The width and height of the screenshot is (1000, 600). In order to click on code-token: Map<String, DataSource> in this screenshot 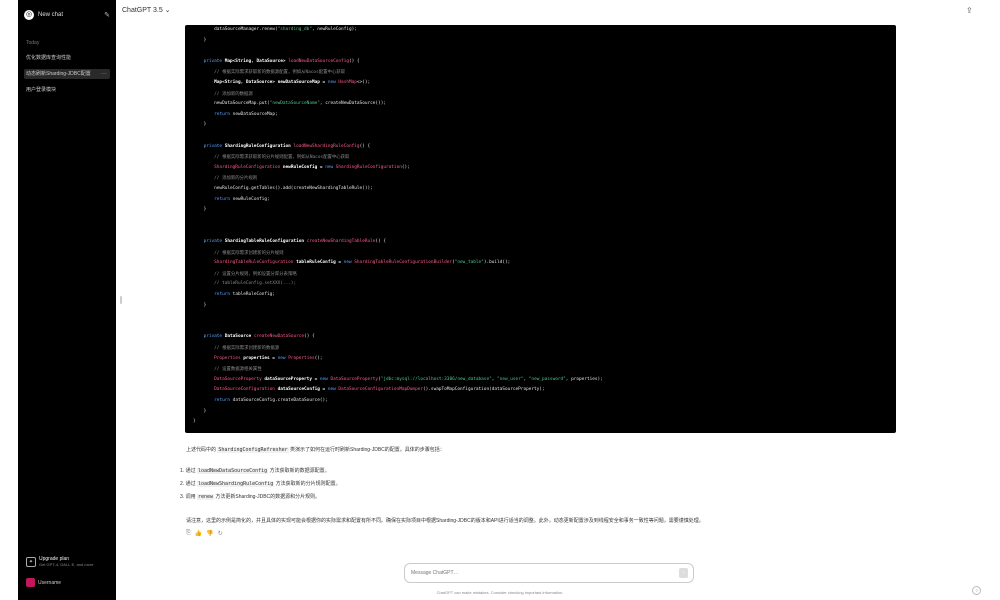, I will do `click(256, 61)`.